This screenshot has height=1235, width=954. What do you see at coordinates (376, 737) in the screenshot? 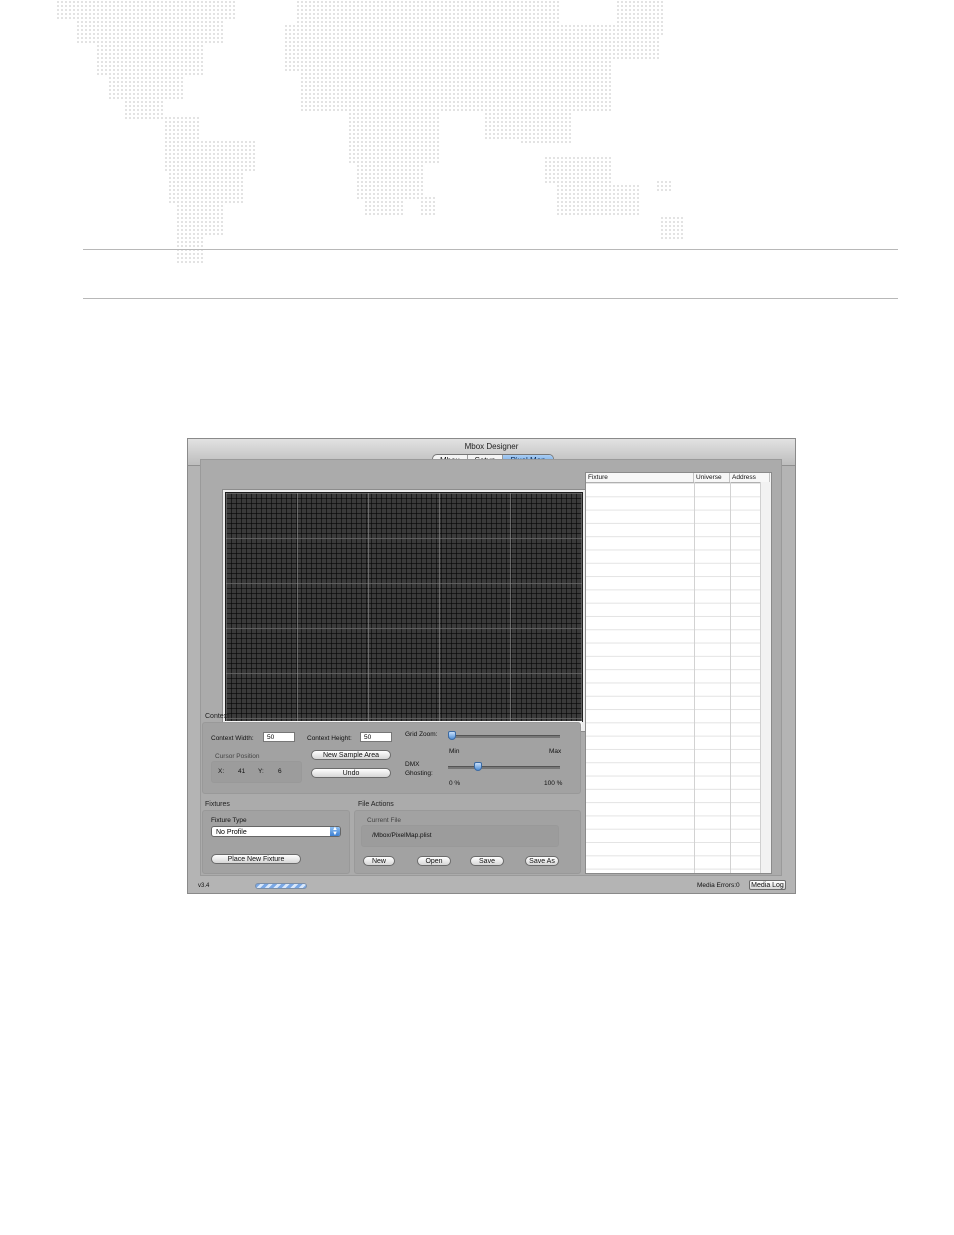
I see `context-height-field: 50` at bounding box center [376, 737].